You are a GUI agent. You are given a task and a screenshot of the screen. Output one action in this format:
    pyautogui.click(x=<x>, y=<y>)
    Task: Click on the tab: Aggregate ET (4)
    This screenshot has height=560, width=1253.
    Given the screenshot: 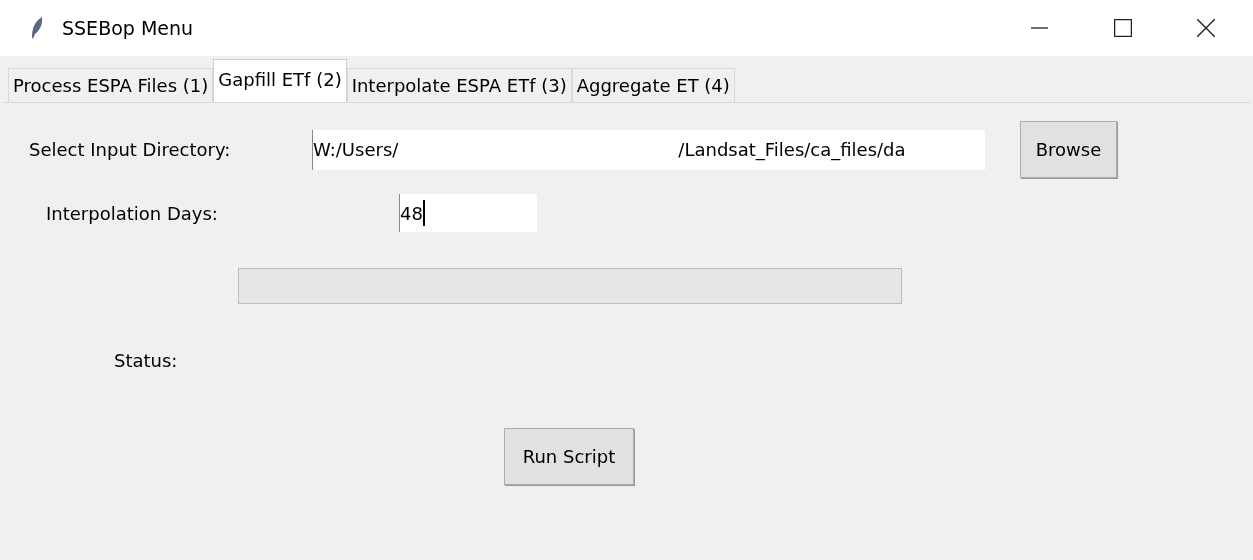 What is the action you would take?
    pyautogui.click(x=653, y=85)
    